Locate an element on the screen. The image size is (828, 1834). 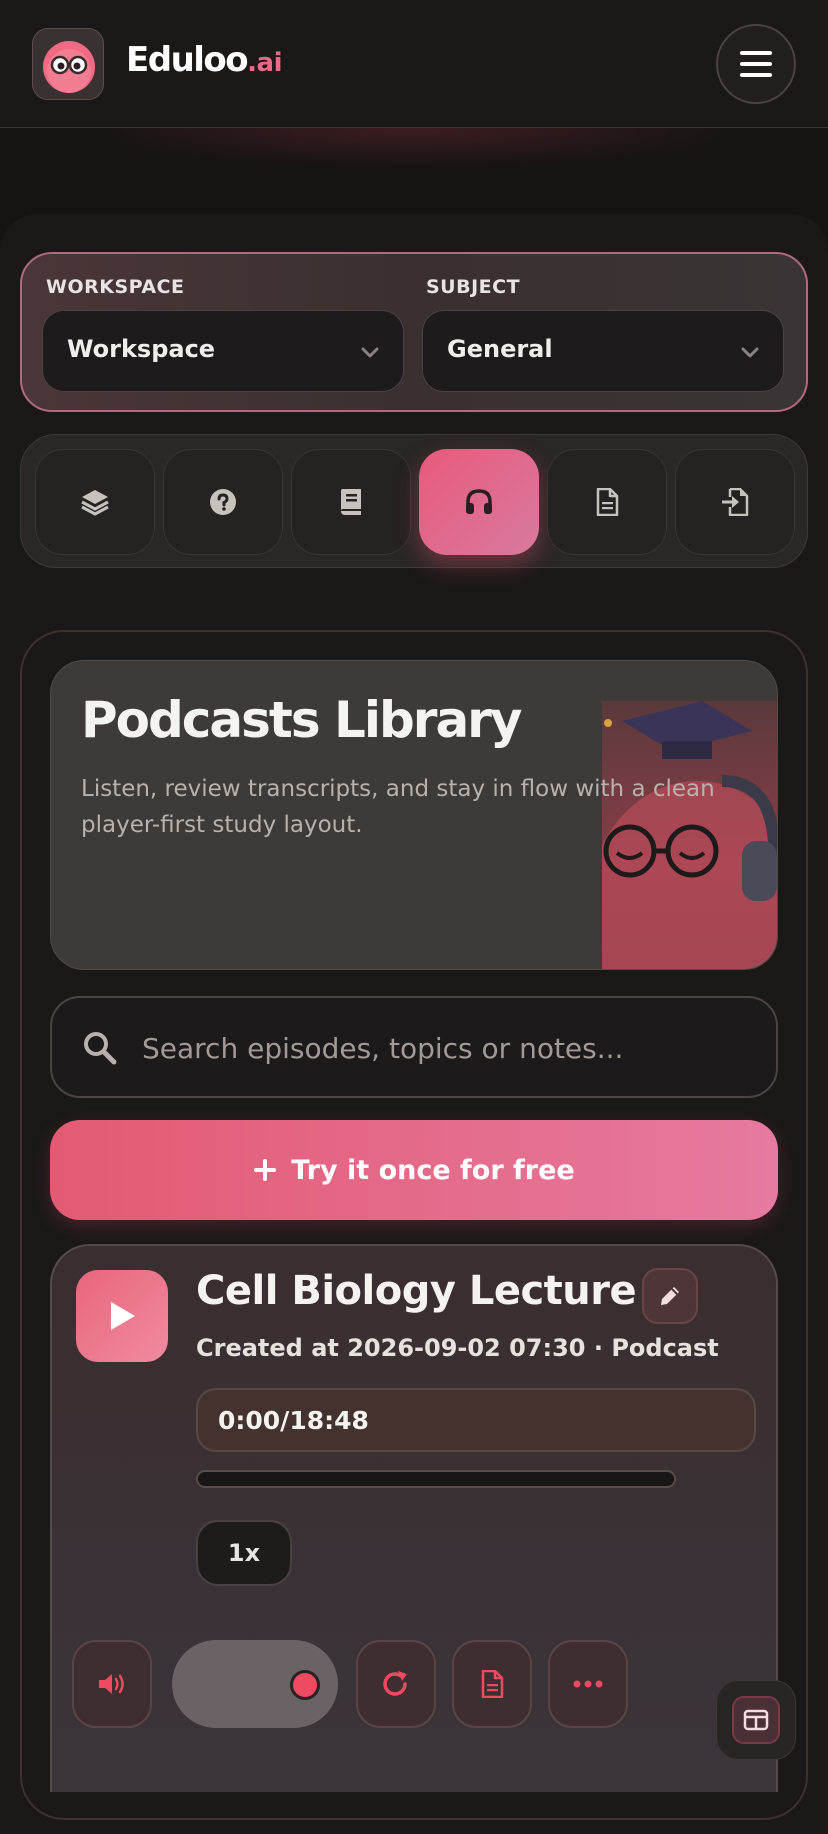
try-free-label: Try it once for free is located at coordinates (433, 1170).